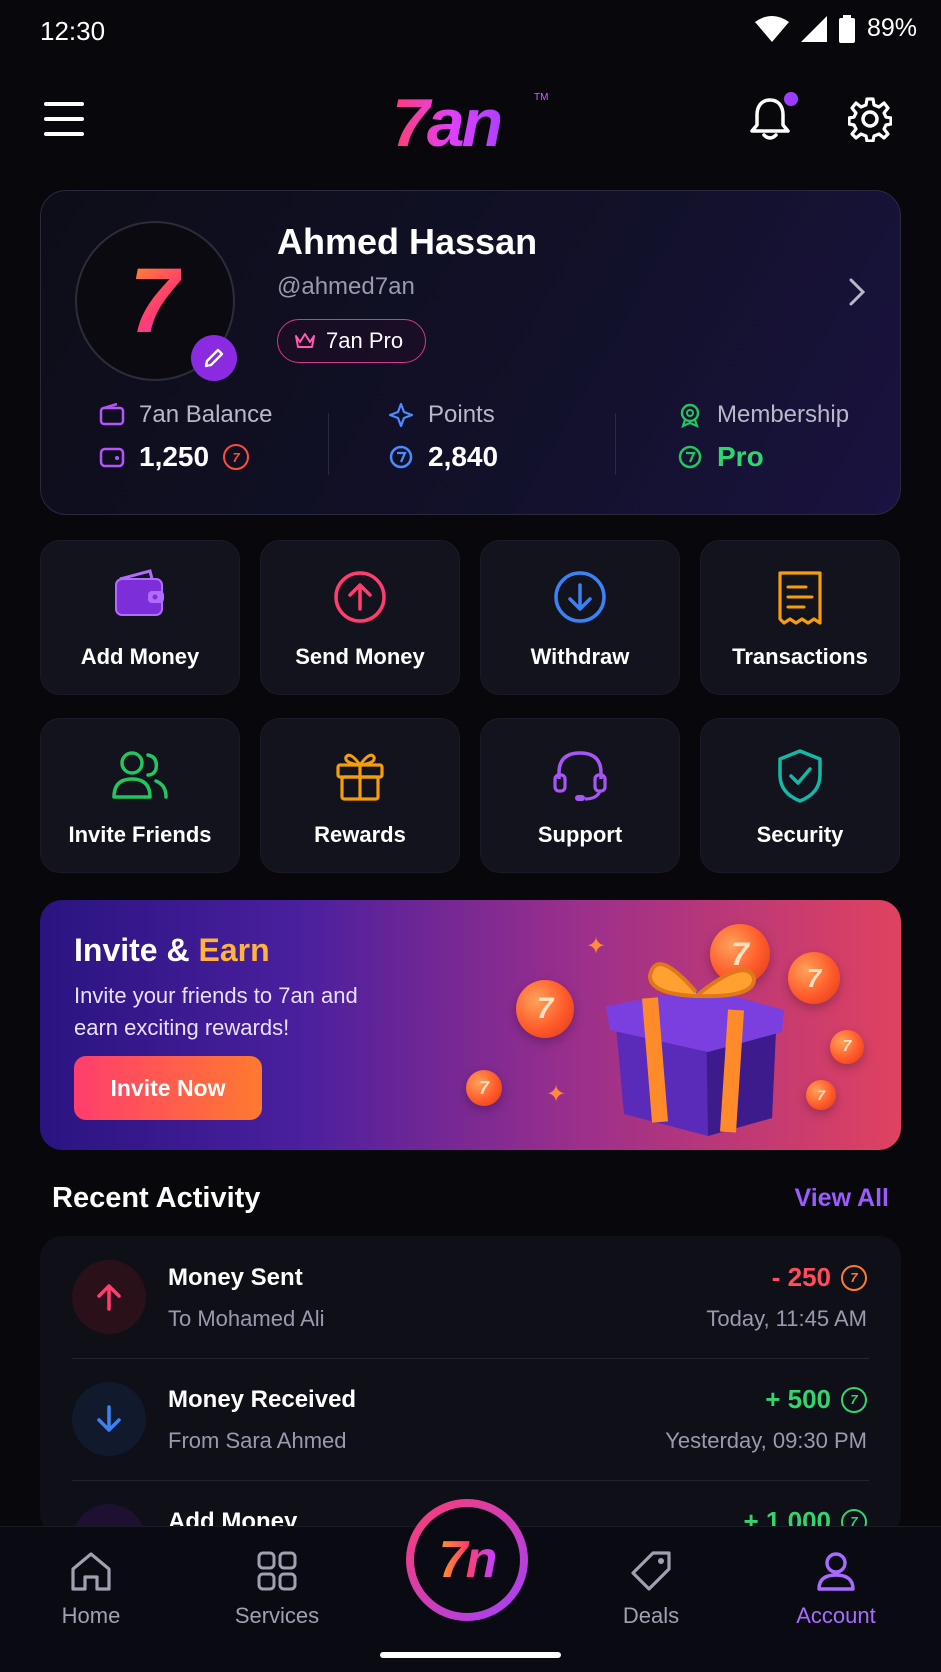 The width and height of the screenshot is (941, 1672). Describe the element at coordinates (305, 340) in the screenshot. I see `crown-icon` at that location.